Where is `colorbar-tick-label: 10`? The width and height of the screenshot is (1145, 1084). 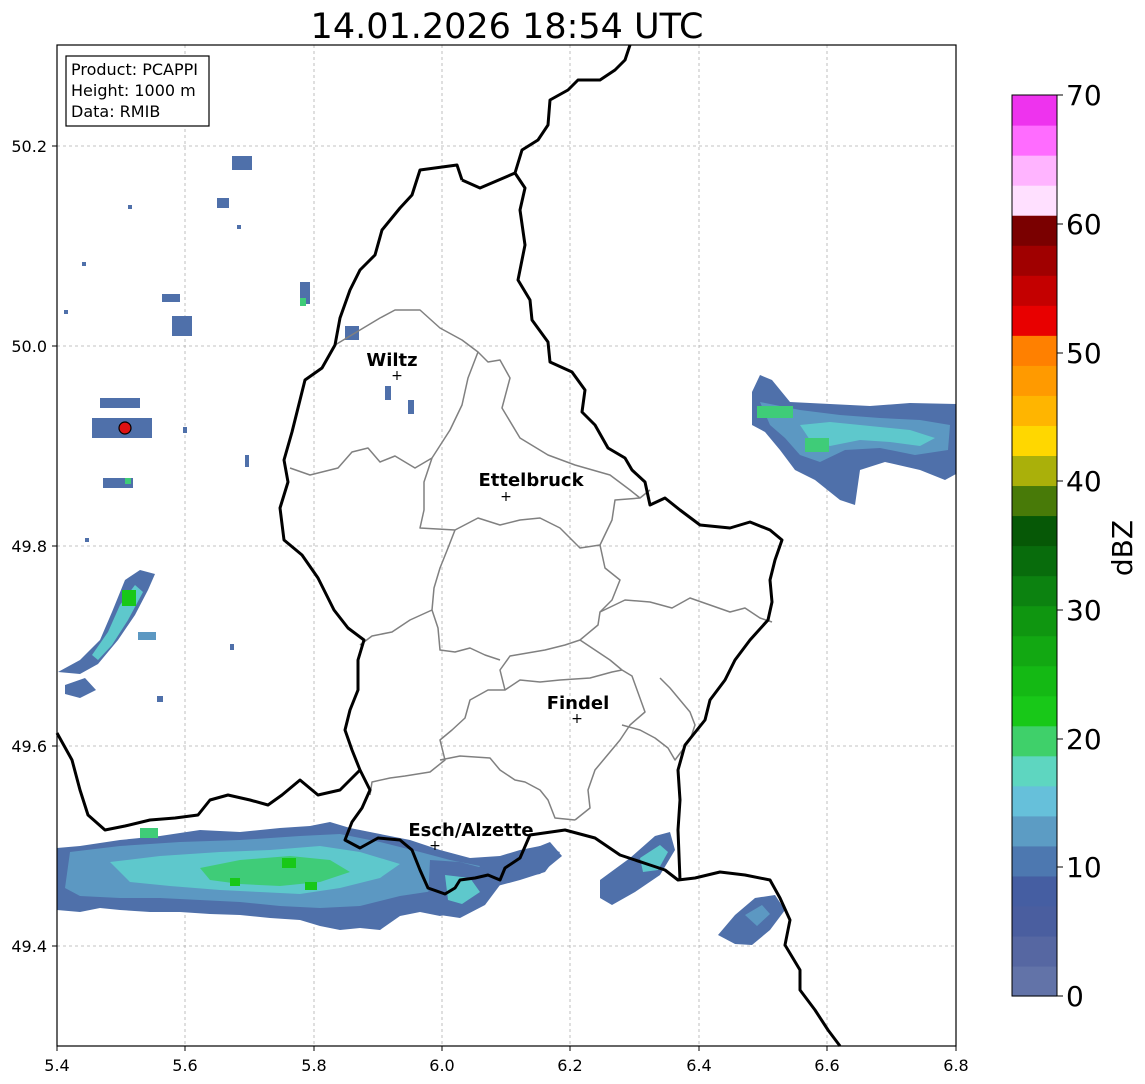
colorbar-tick-label: 10 is located at coordinates (1084, 867).